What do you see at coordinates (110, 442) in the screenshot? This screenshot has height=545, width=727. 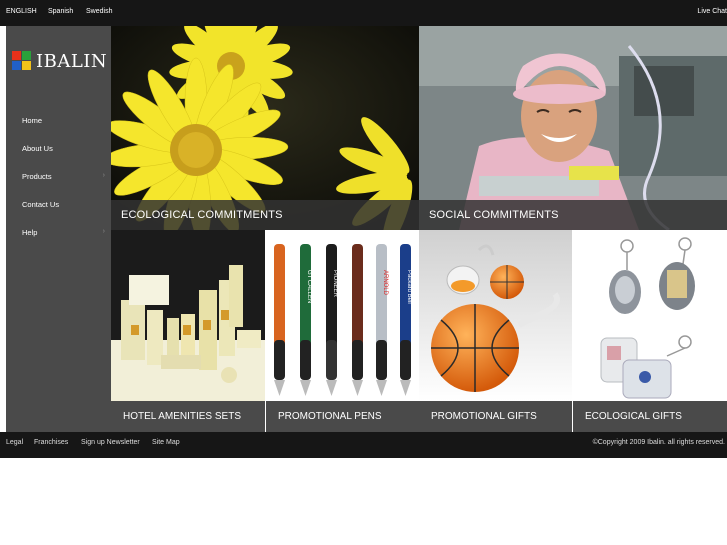 I see `footer-link-newsletter: Sign up Newsletter` at bounding box center [110, 442].